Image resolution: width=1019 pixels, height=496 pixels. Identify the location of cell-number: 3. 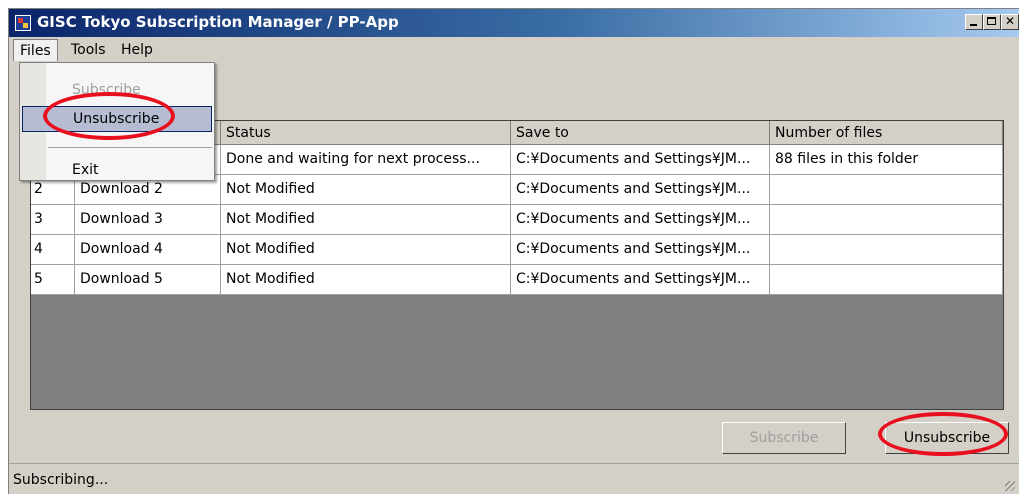
(53, 220).